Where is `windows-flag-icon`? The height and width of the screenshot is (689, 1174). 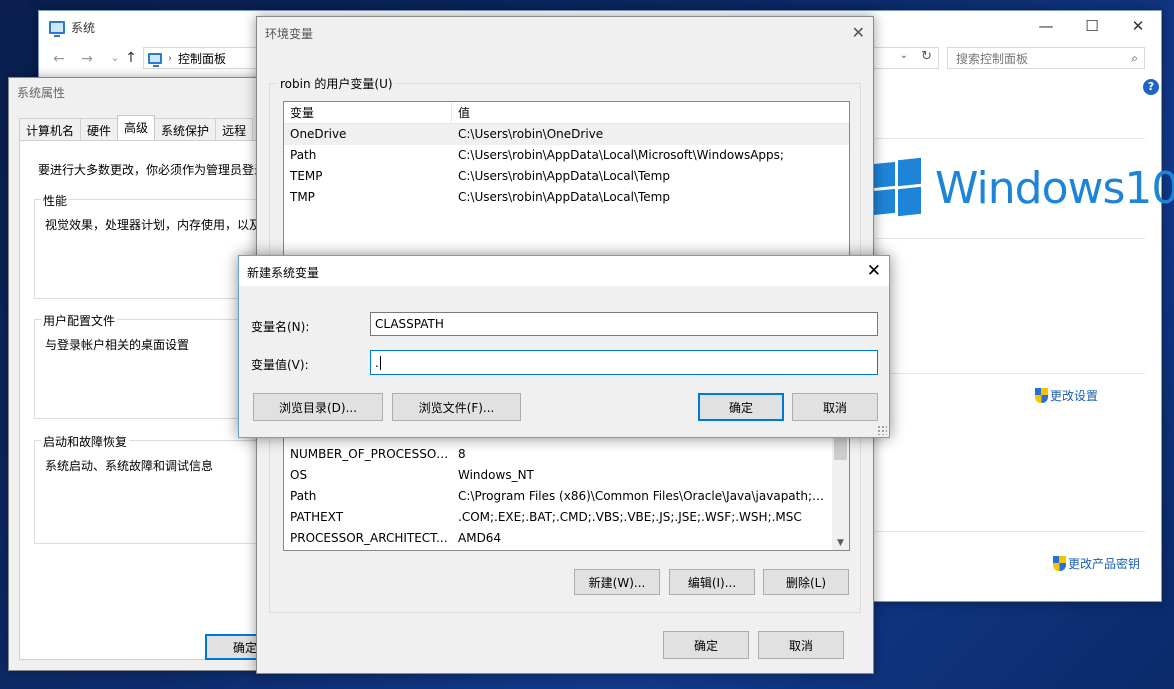
windows-flag-icon is located at coordinates (897, 187).